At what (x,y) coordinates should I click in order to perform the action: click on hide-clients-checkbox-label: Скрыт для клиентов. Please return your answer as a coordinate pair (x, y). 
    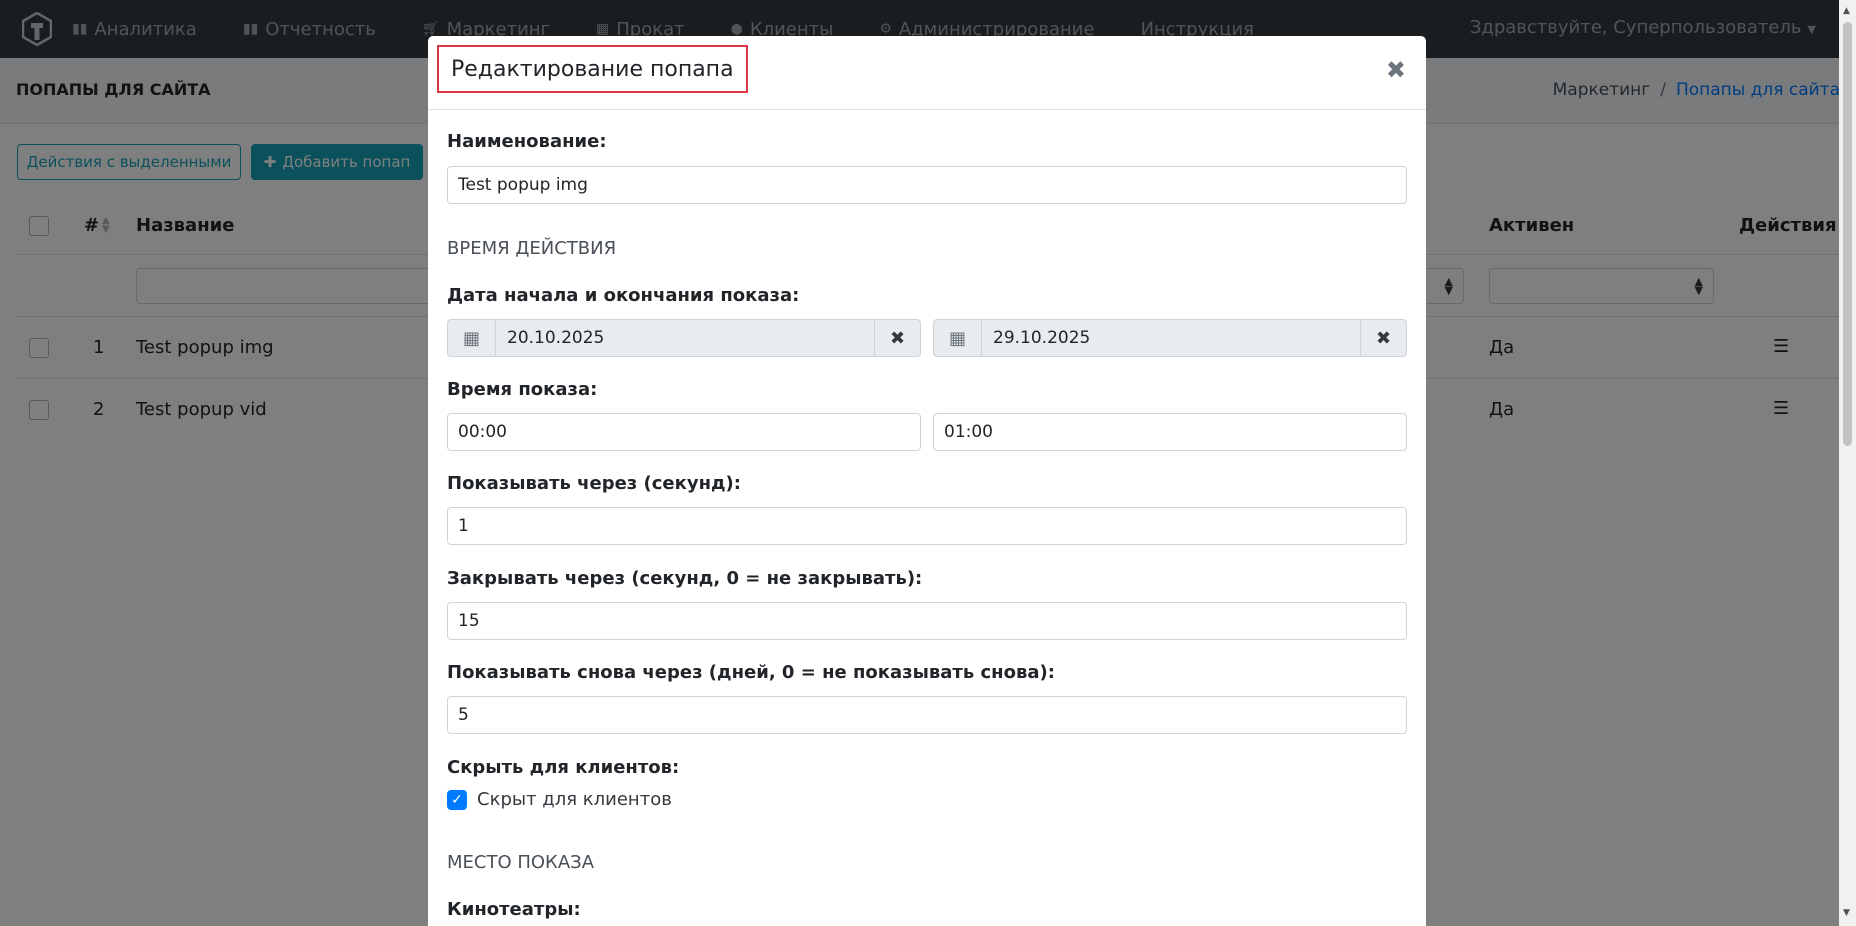
    Looking at the image, I should click on (574, 799).